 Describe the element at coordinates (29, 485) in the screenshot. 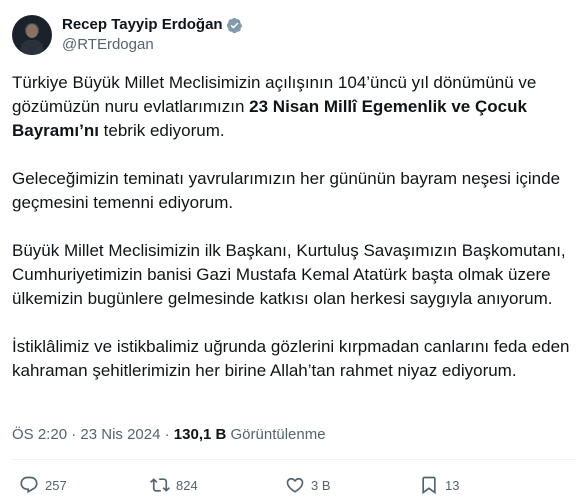

I see `reply-icon` at that location.